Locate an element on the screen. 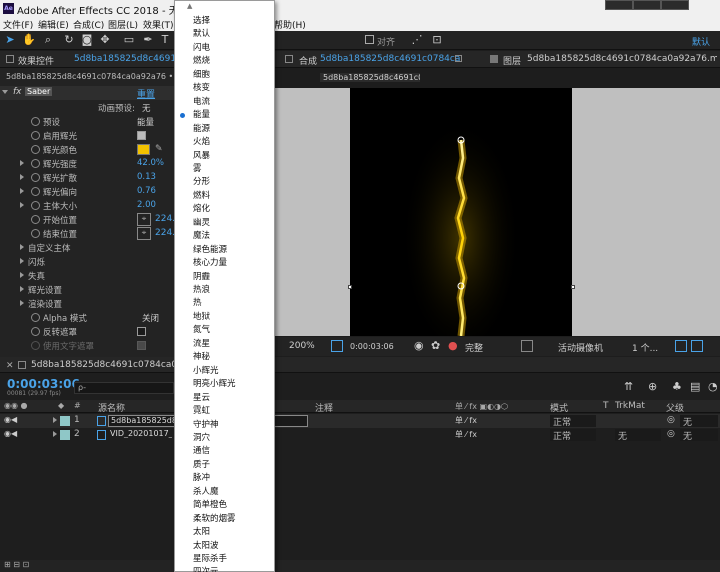 This screenshot has width=720, height=572. preset-option: 氮气 is located at coordinates (201, 330).